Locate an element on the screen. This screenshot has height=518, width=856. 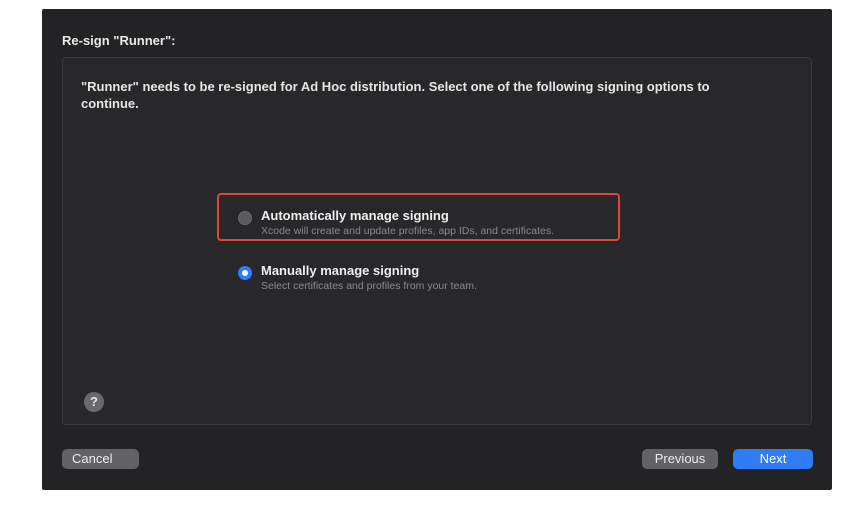
cancel-button: Cancel is located at coordinates (100, 459).